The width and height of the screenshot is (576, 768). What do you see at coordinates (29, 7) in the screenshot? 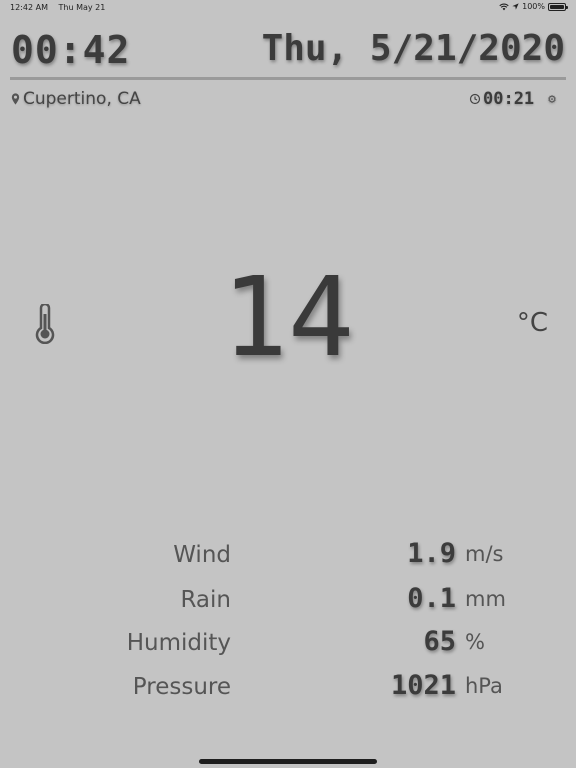
I see `status-time: 12:42 AM` at bounding box center [29, 7].